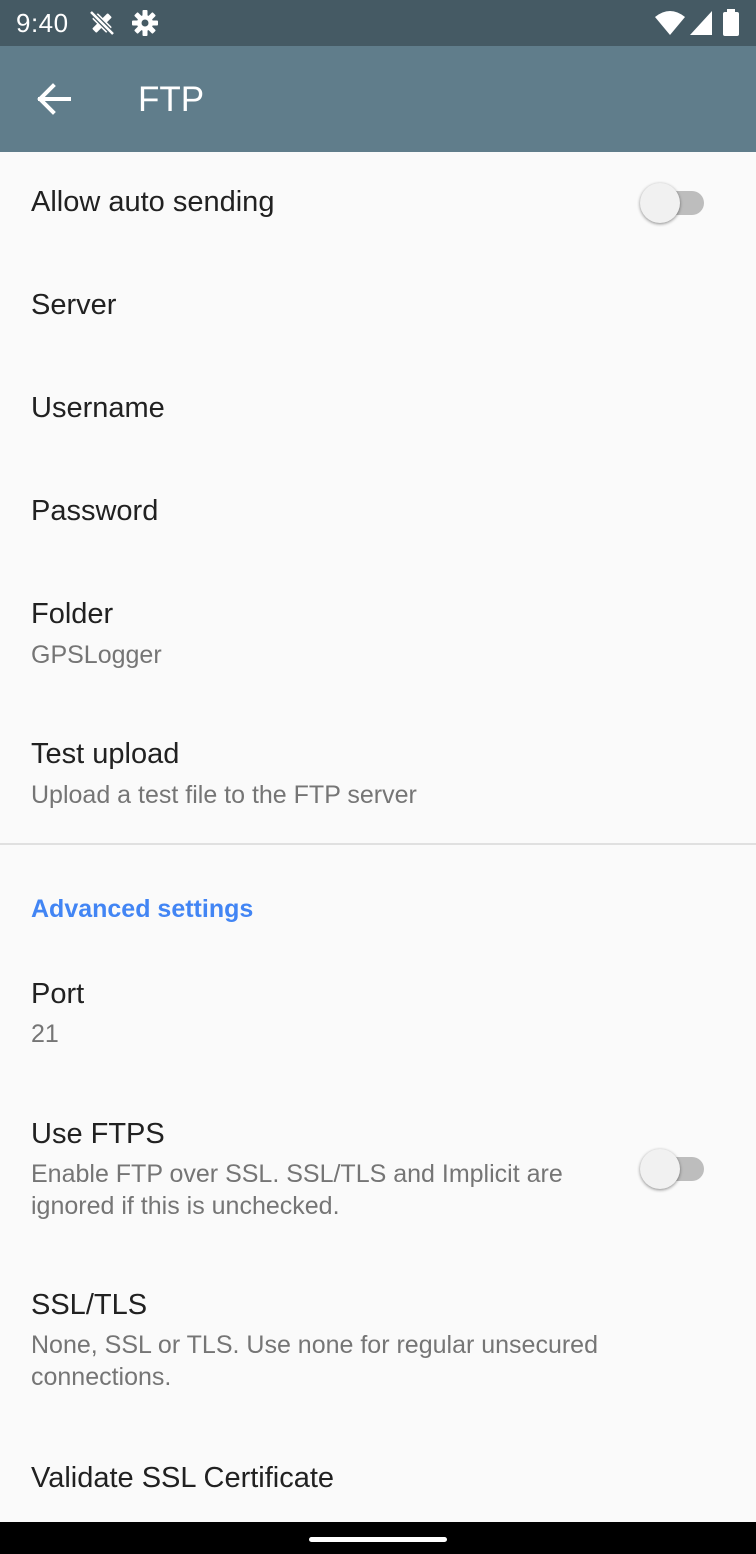 Image resolution: width=756 pixels, height=1554 pixels. What do you see at coordinates (701, 25) in the screenshot?
I see `cell-signal-icon` at bounding box center [701, 25].